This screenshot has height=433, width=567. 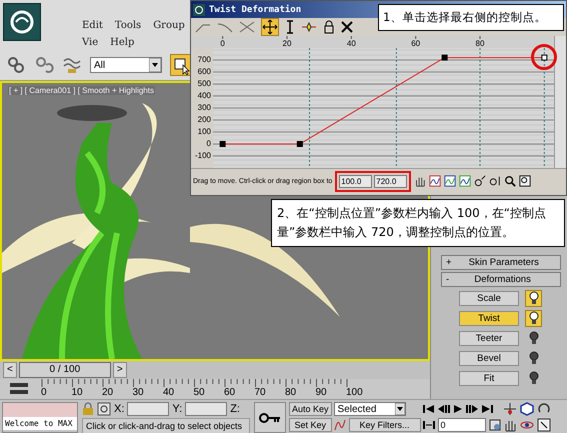 I want to click on key-icon, so click(x=270, y=417).